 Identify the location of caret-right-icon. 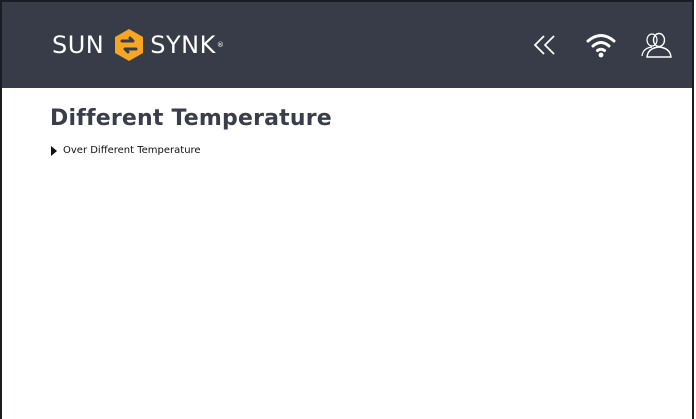
(54, 150).